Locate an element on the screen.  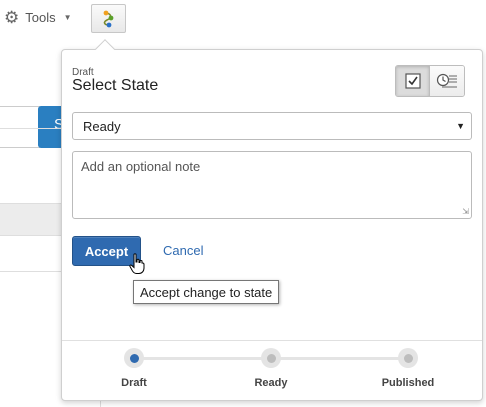
view-toggle is located at coordinates (430, 81).